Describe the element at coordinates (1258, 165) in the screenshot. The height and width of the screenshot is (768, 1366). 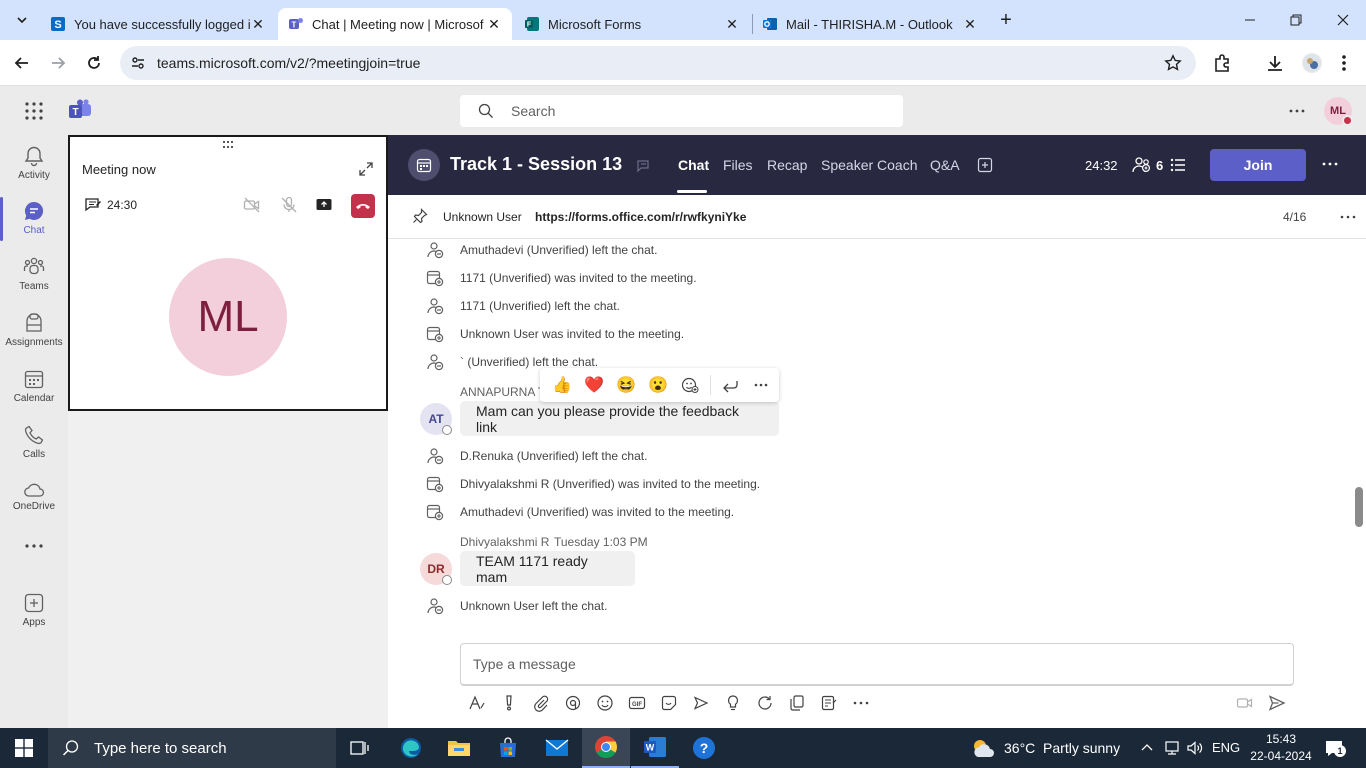
I see `join-button: Join` at that location.